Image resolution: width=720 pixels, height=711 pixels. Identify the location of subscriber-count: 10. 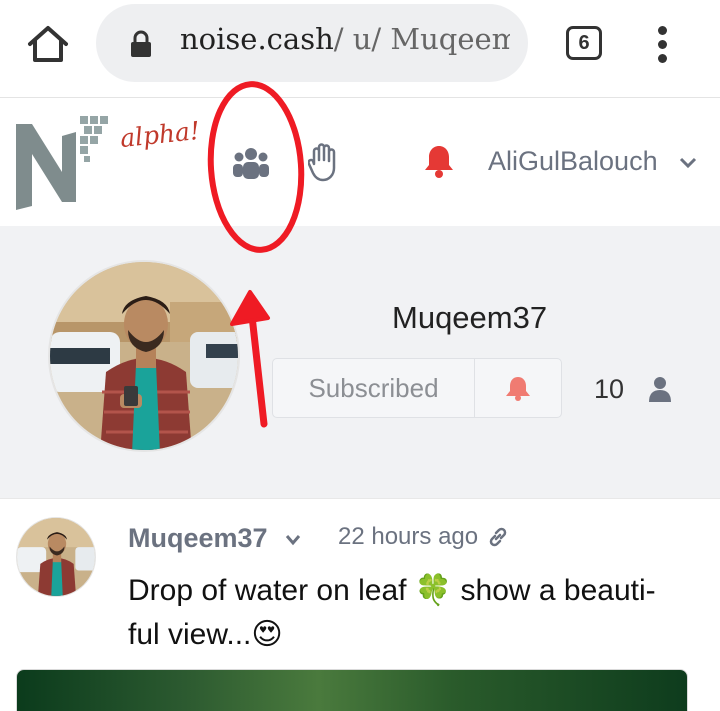
(609, 389).